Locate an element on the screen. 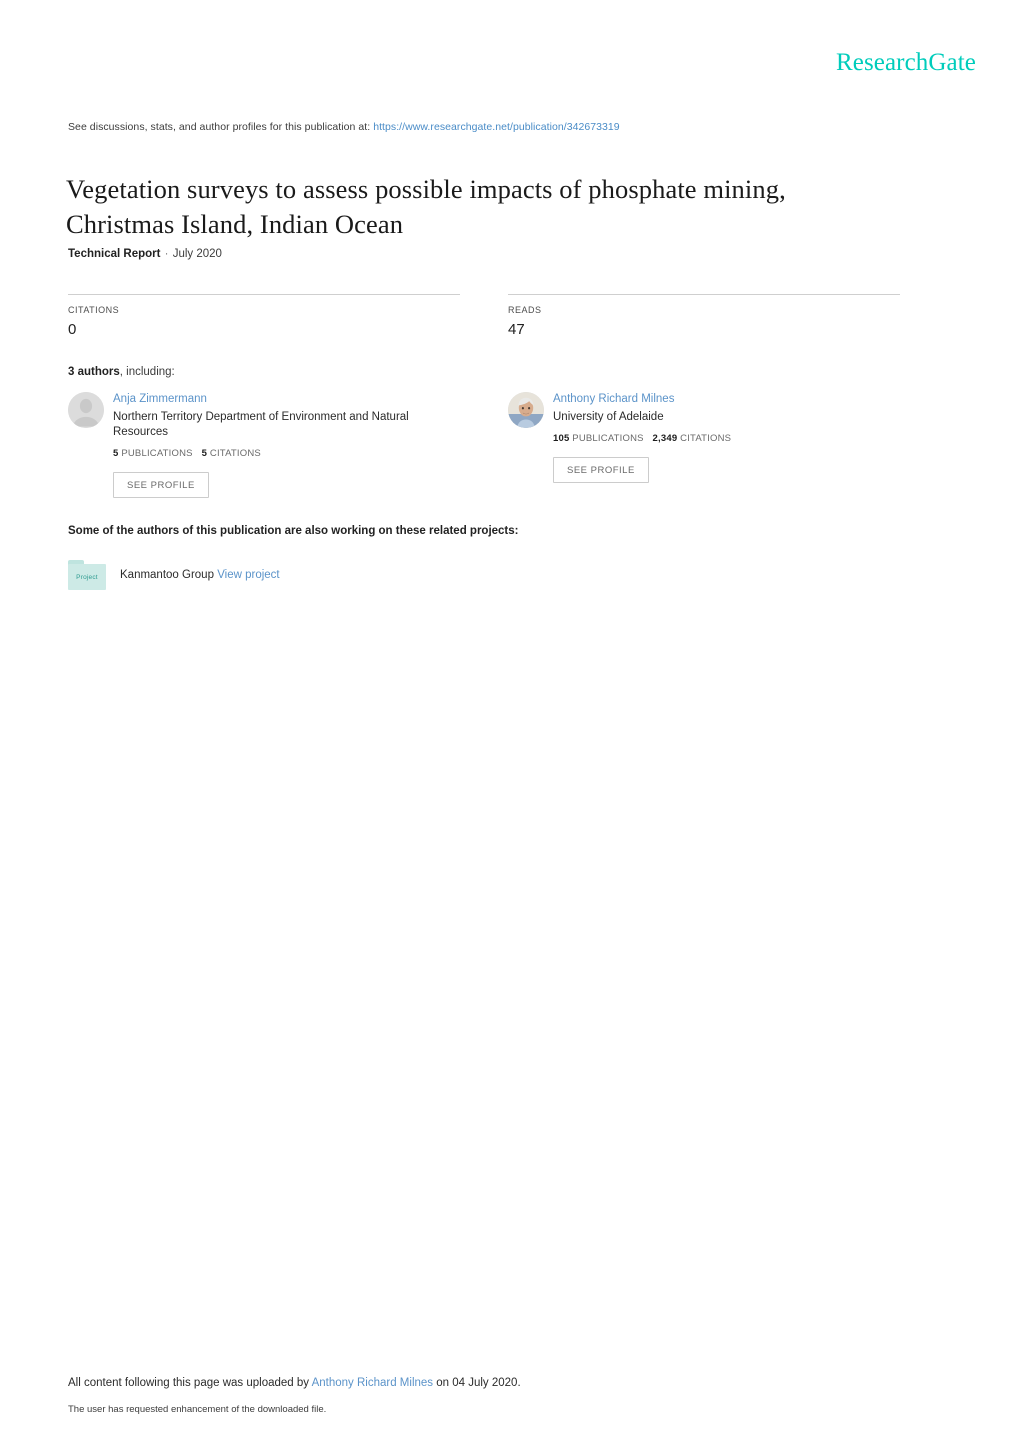 This screenshot has height=1441, width=1020. authors-count-suffix: , including: is located at coordinates (147, 372).